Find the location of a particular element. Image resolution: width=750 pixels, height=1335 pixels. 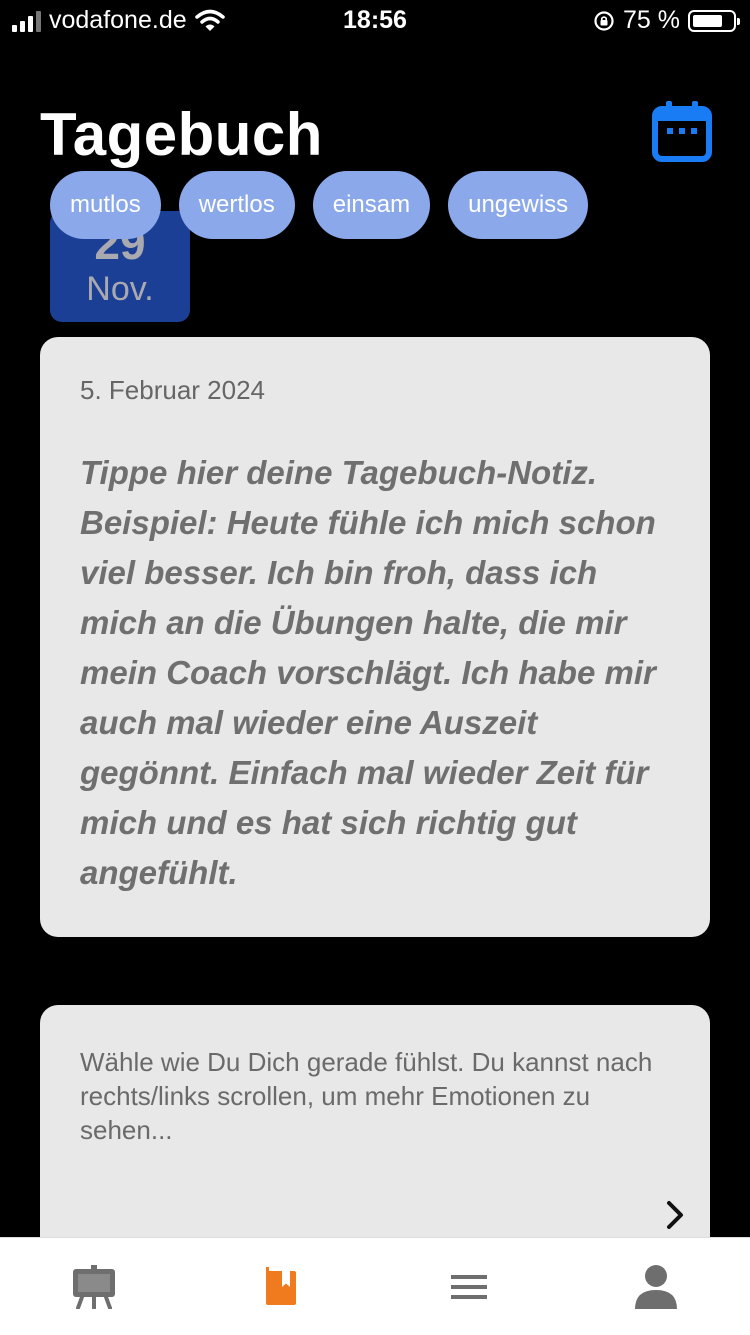

emotion-chip-wertlos: wertlos is located at coordinates (237, 205).